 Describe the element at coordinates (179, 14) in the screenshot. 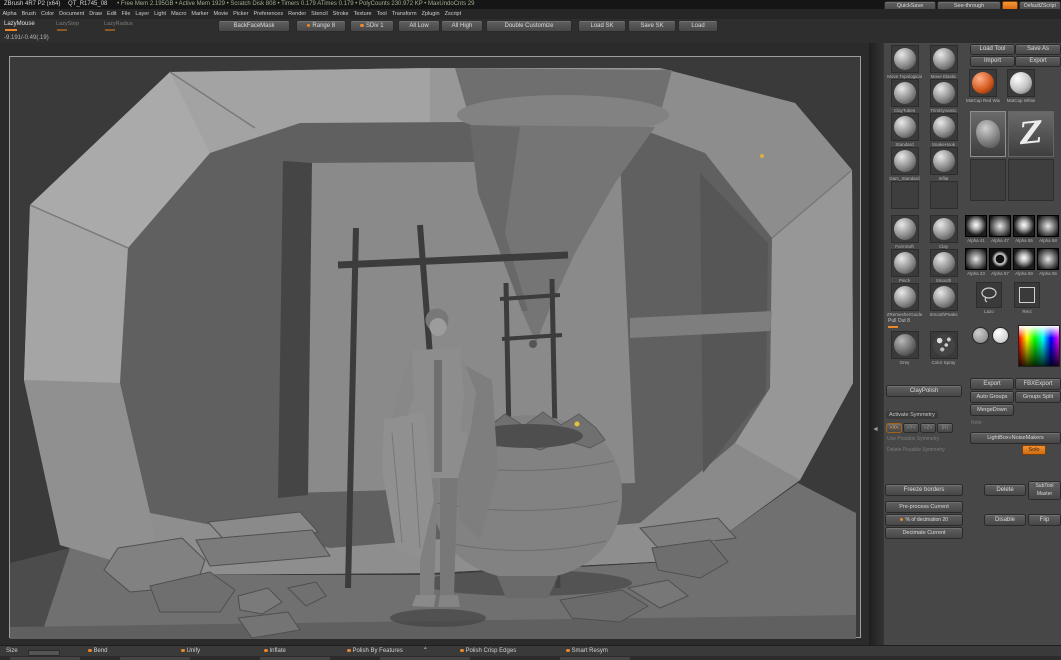

I see `menu-macro: Macro` at that location.